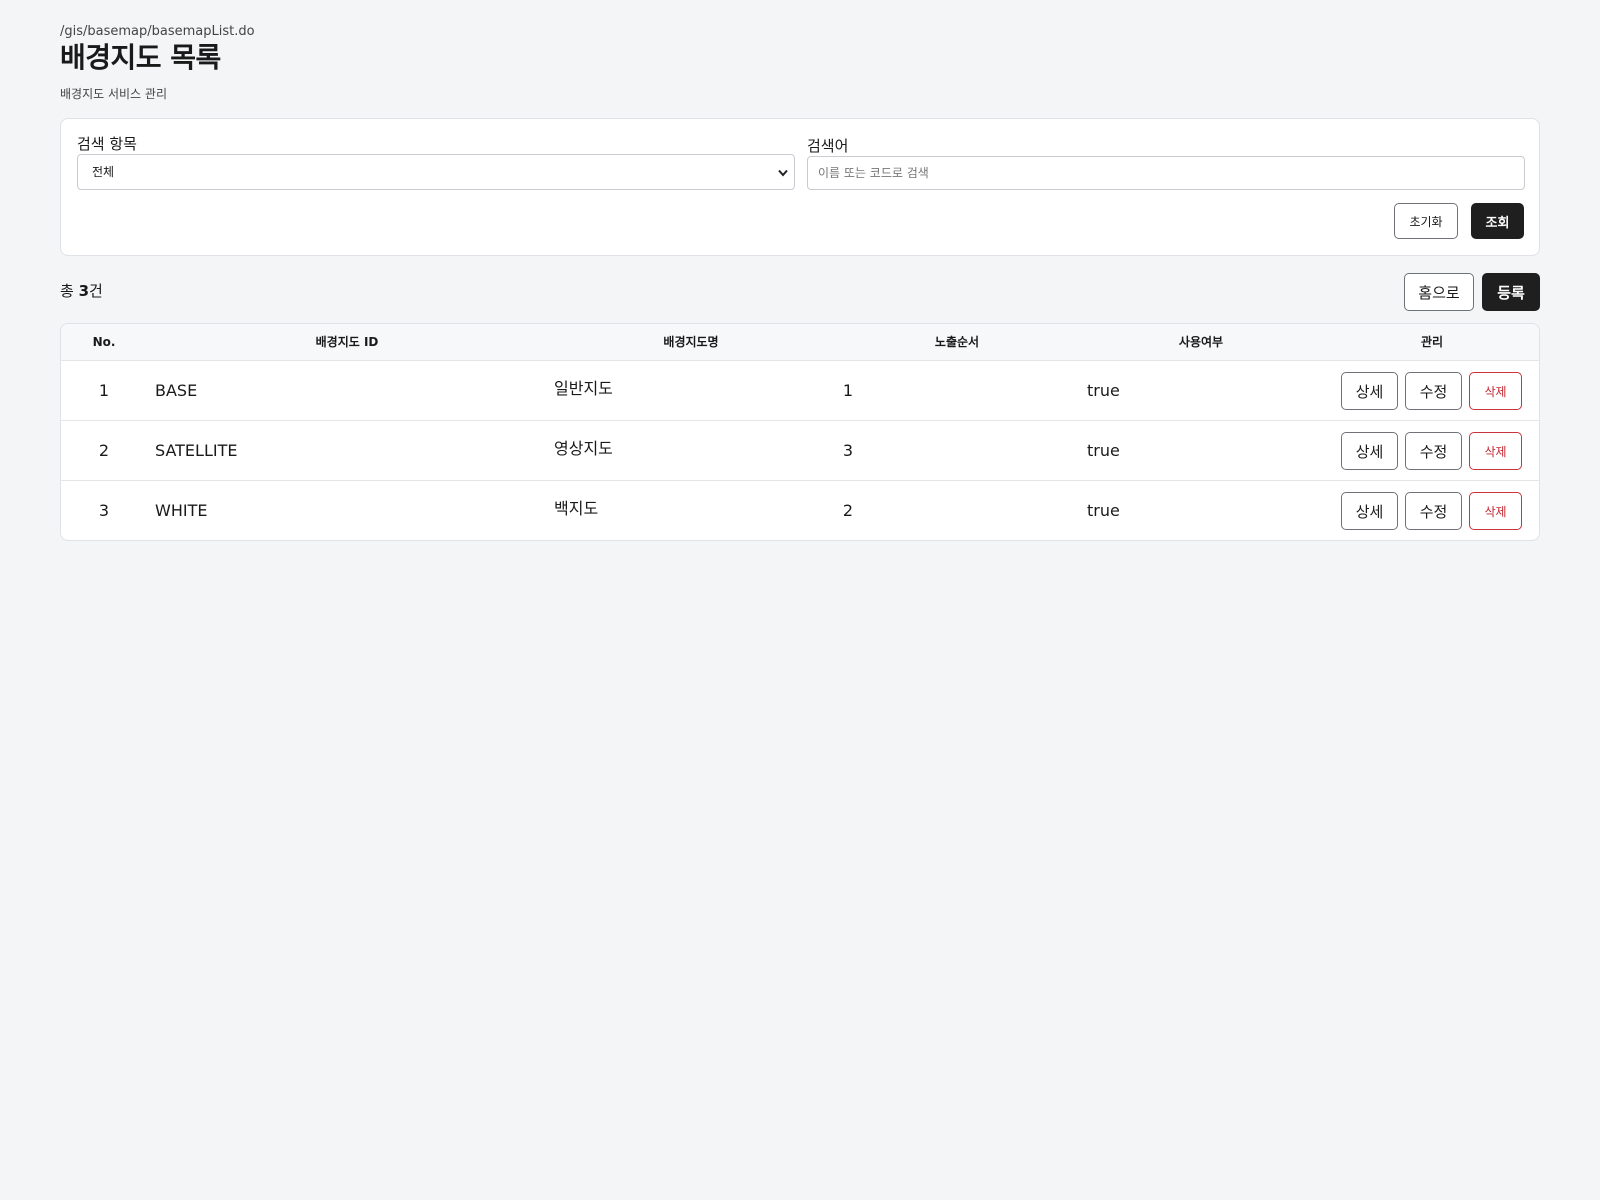  Describe the element at coordinates (1497, 221) in the screenshot. I see `query-button: 조회` at that location.